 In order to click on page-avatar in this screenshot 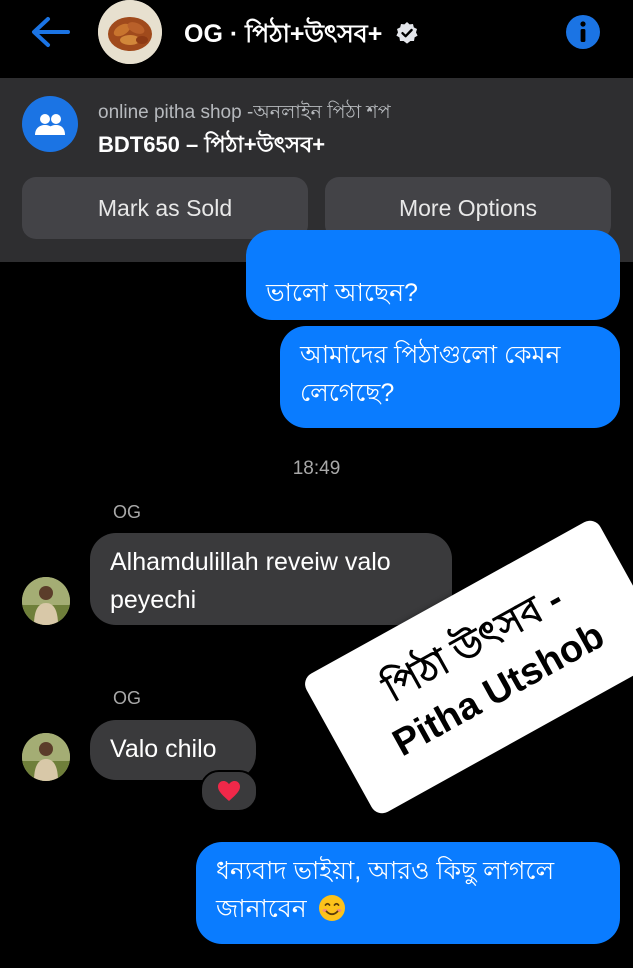, I will do `click(130, 32)`.